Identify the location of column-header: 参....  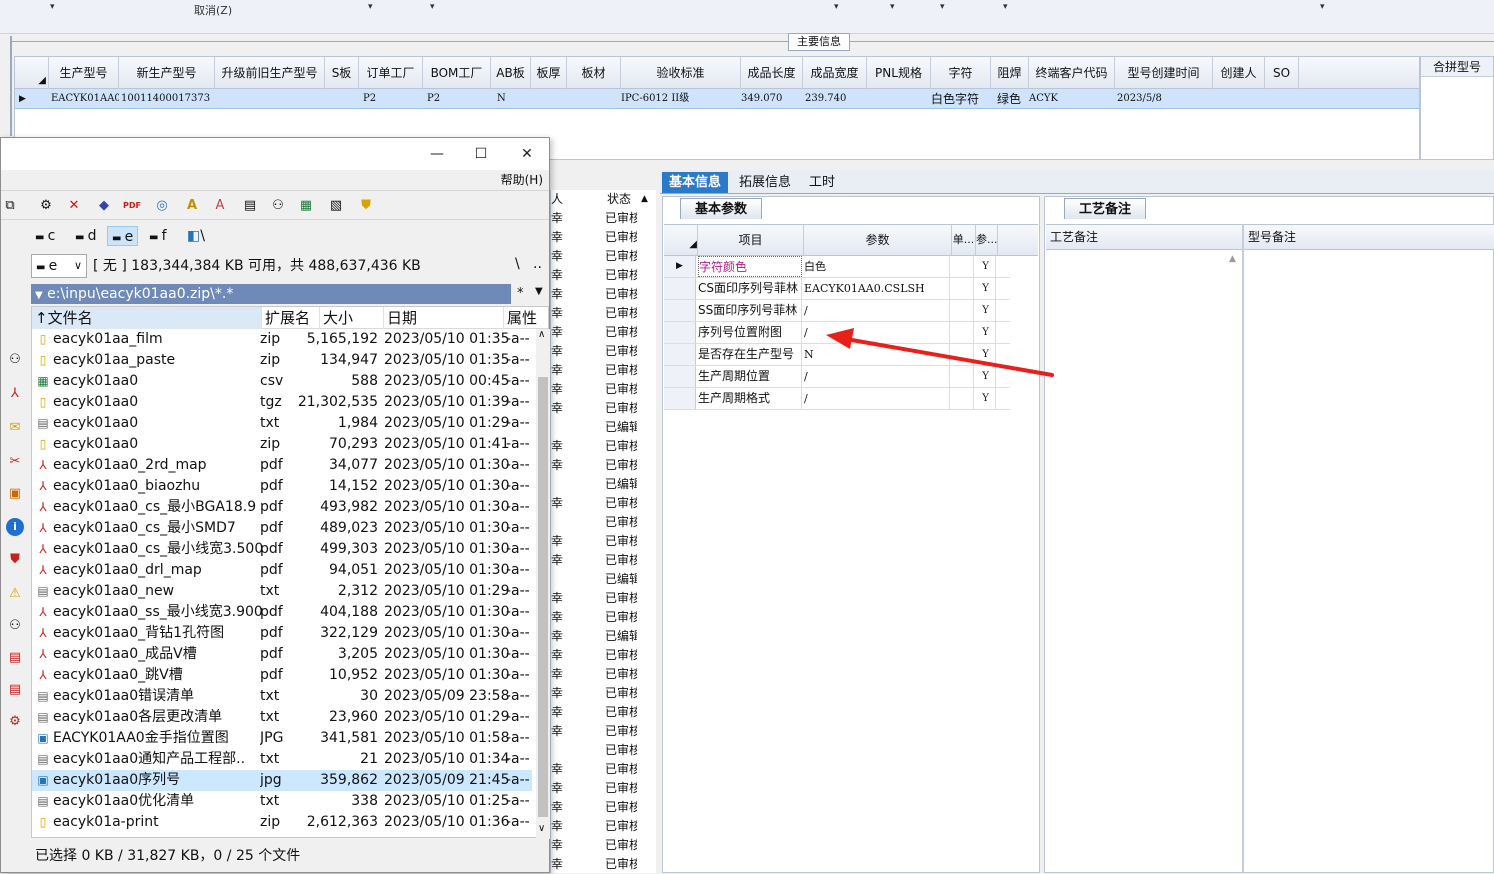
(987, 240).